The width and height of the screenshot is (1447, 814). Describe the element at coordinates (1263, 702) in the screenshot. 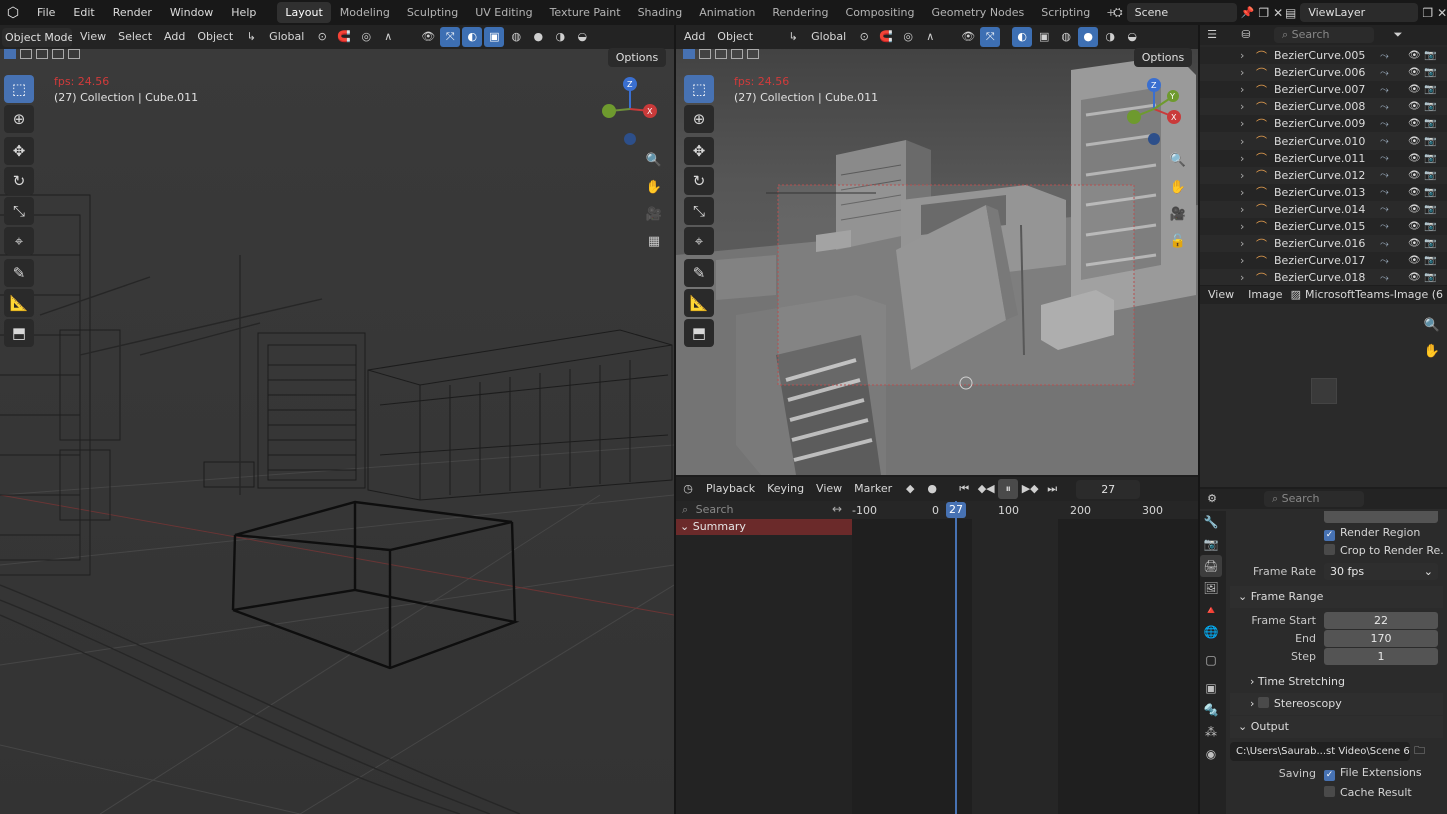

I see `stereoscopy-checkbox` at that location.